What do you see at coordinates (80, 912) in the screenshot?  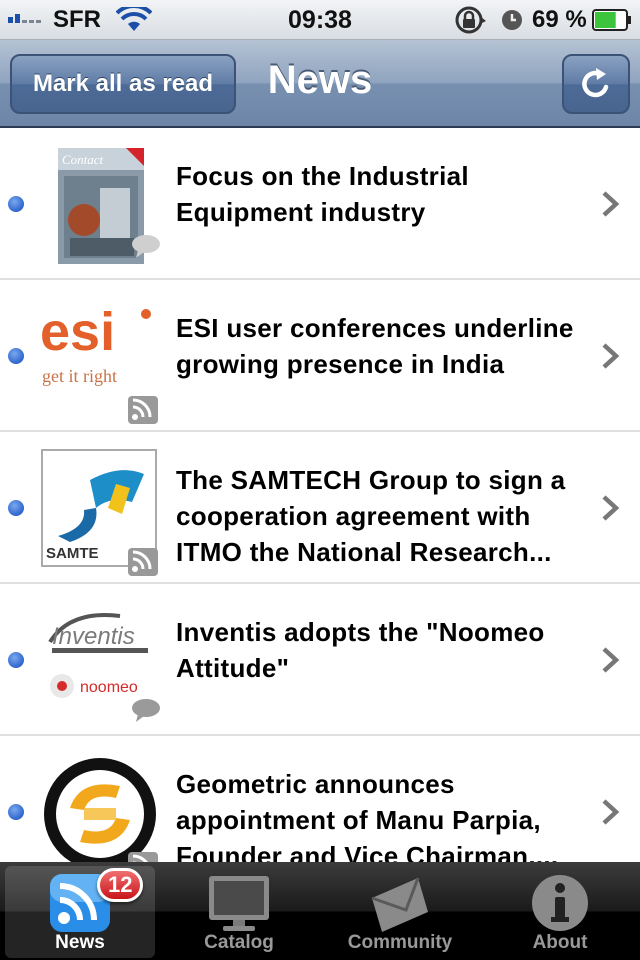 I see `tab-news: 12 News` at bounding box center [80, 912].